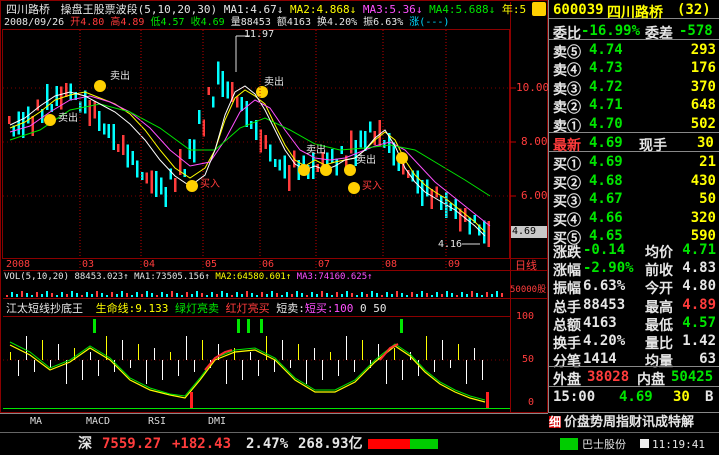  What do you see at coordinates (608, 268) in the screenshot?
I see `stat-value: -2.90%` at bounding box center [608, 268].